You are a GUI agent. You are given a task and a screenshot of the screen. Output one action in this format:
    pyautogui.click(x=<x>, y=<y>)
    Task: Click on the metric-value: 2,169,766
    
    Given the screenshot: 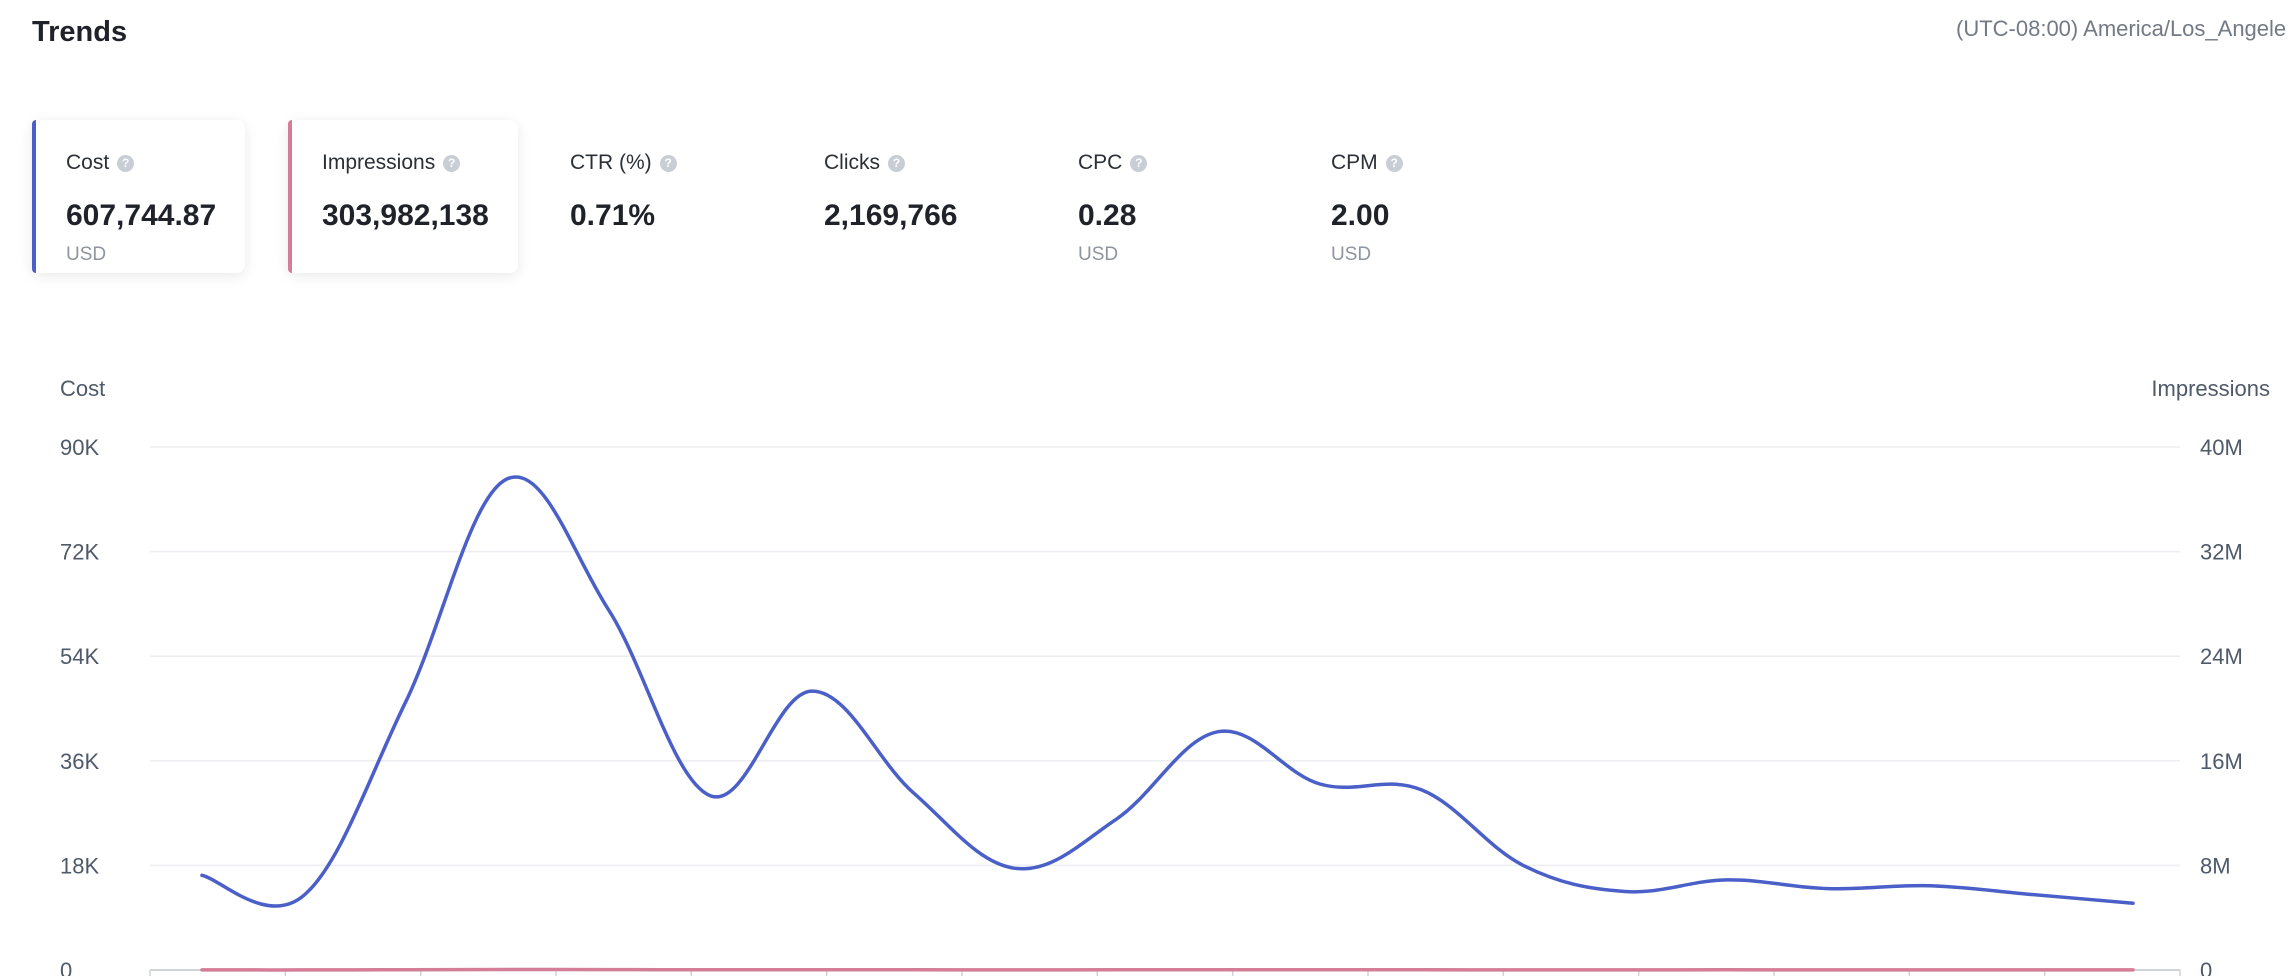 What is the action you would take?
    pyautogui.click(x=891, y=215)
    